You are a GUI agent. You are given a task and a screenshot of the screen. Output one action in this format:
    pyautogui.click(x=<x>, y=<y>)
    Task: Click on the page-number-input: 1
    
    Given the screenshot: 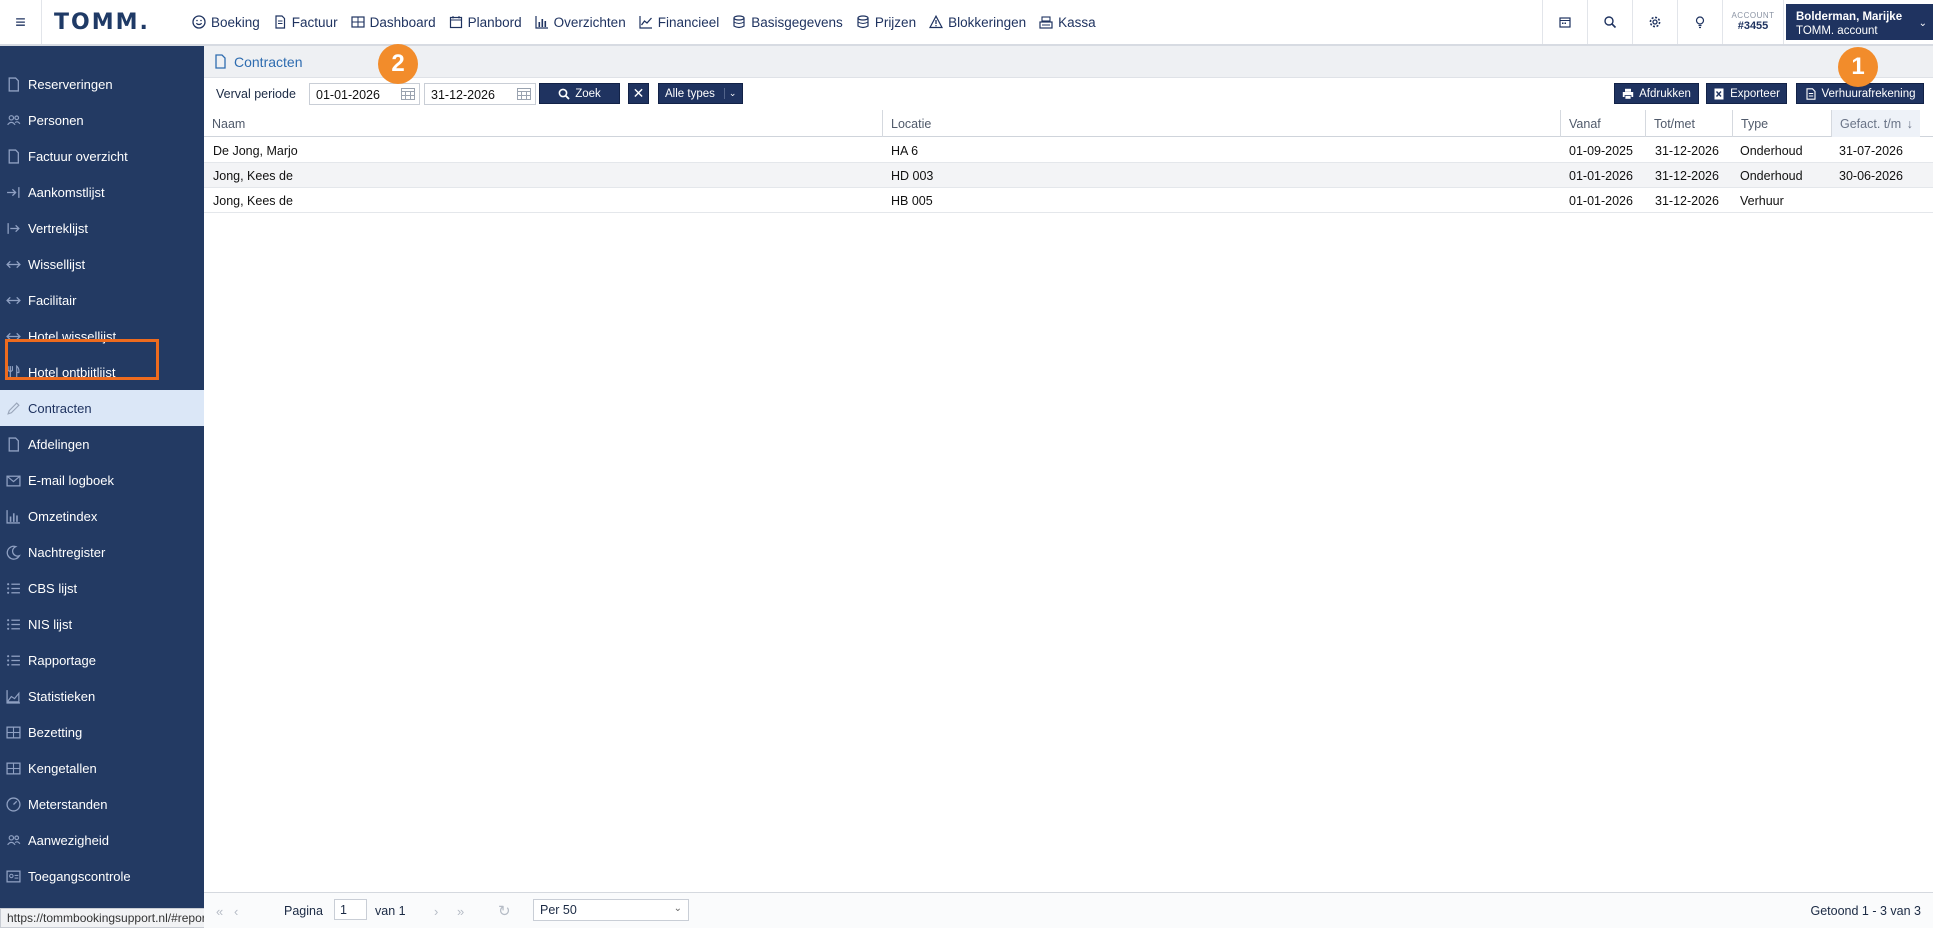 What is the action you would take?
    pyautogui.click(x=350, y=909)
    